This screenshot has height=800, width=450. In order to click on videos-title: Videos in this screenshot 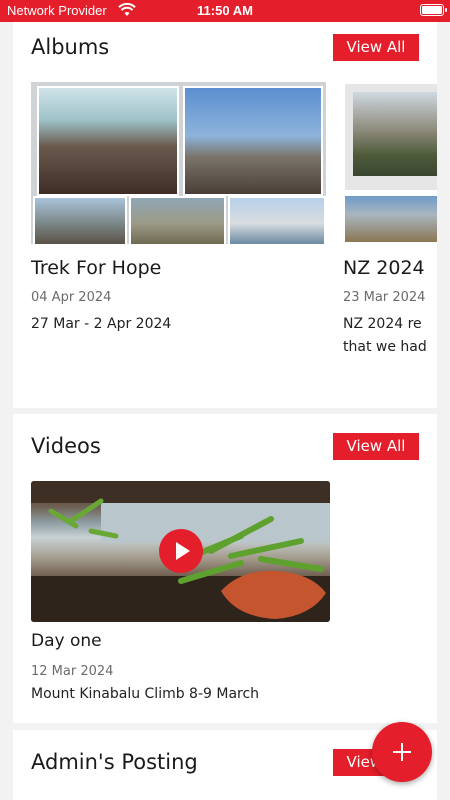, I will do `click(66, 446)`.